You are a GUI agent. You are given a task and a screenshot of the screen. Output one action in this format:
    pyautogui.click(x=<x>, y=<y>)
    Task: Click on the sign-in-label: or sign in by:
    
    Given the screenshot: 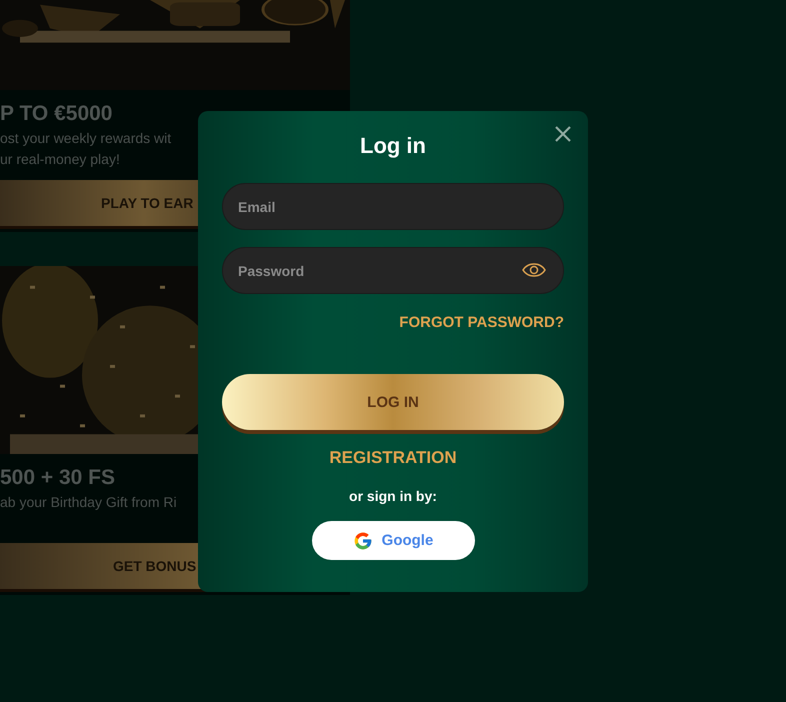 What is the action you would take?
    pyautogui.click(x=393, y=496)
    